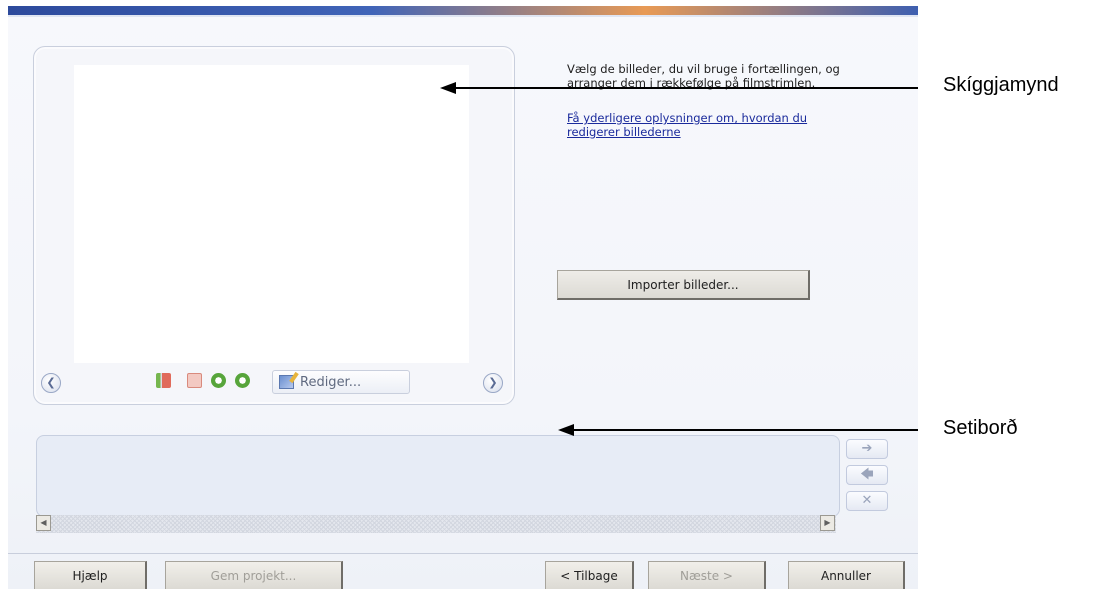 The width and height of the screenshot is (1113, 590). What do you see at coordinates (90, 575) in the screenshot?
I see `help-button: Hjælp` at bounding box center [90, 575].